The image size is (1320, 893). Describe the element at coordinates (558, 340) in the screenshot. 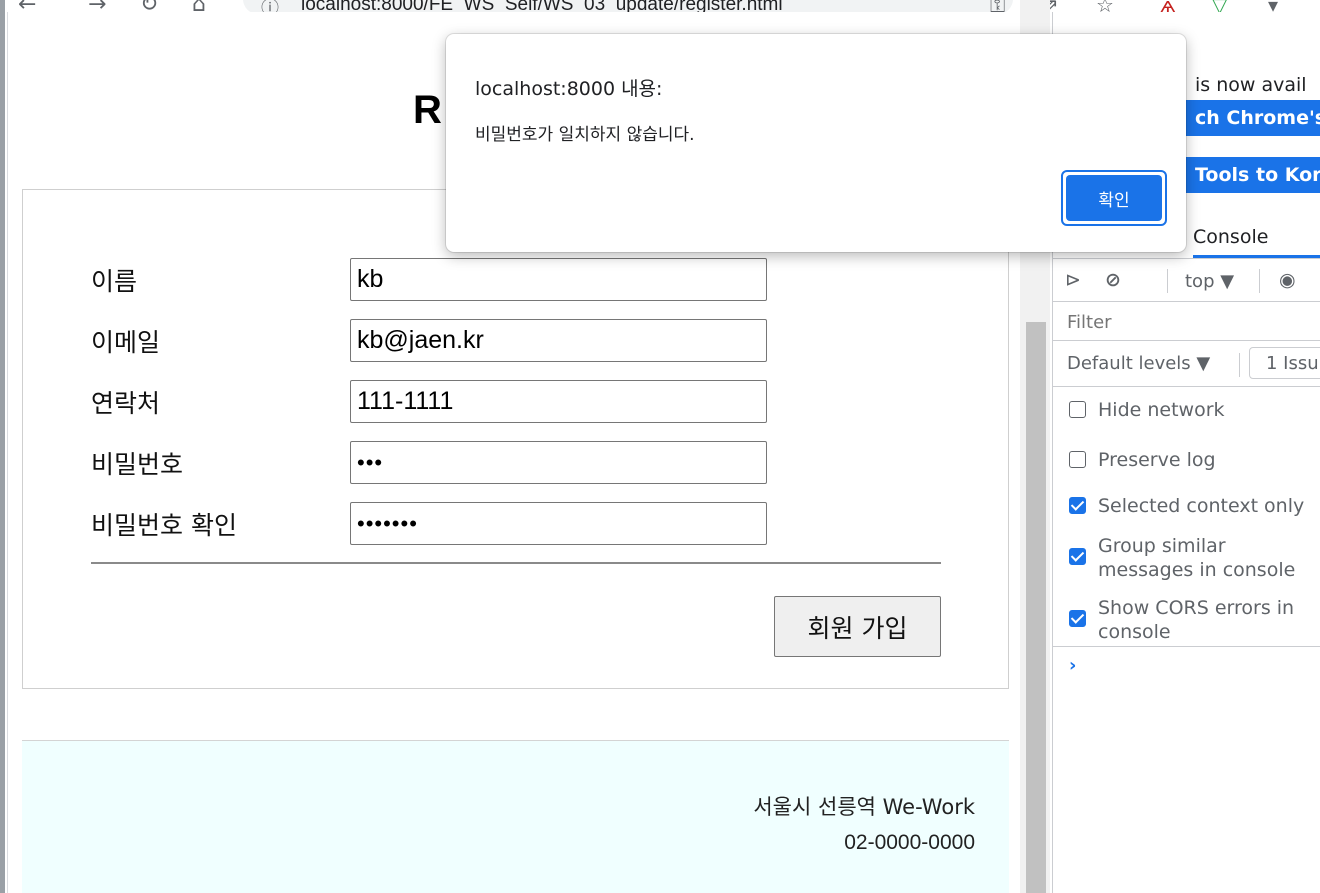

I see `email-input: kb@jaen.kr` at that location.